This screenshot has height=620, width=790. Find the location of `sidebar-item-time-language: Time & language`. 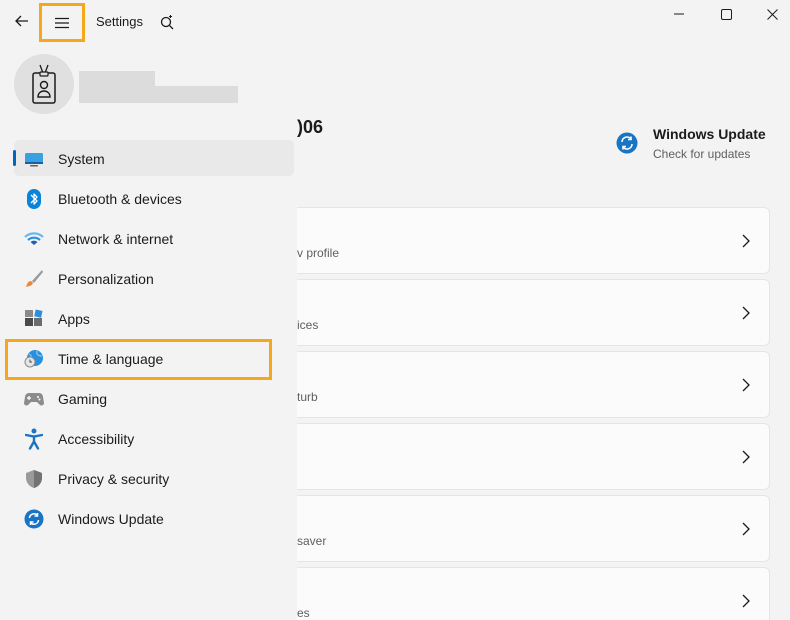

sidebar-item-time-language: Time & language is located at coordinates (154, 358).